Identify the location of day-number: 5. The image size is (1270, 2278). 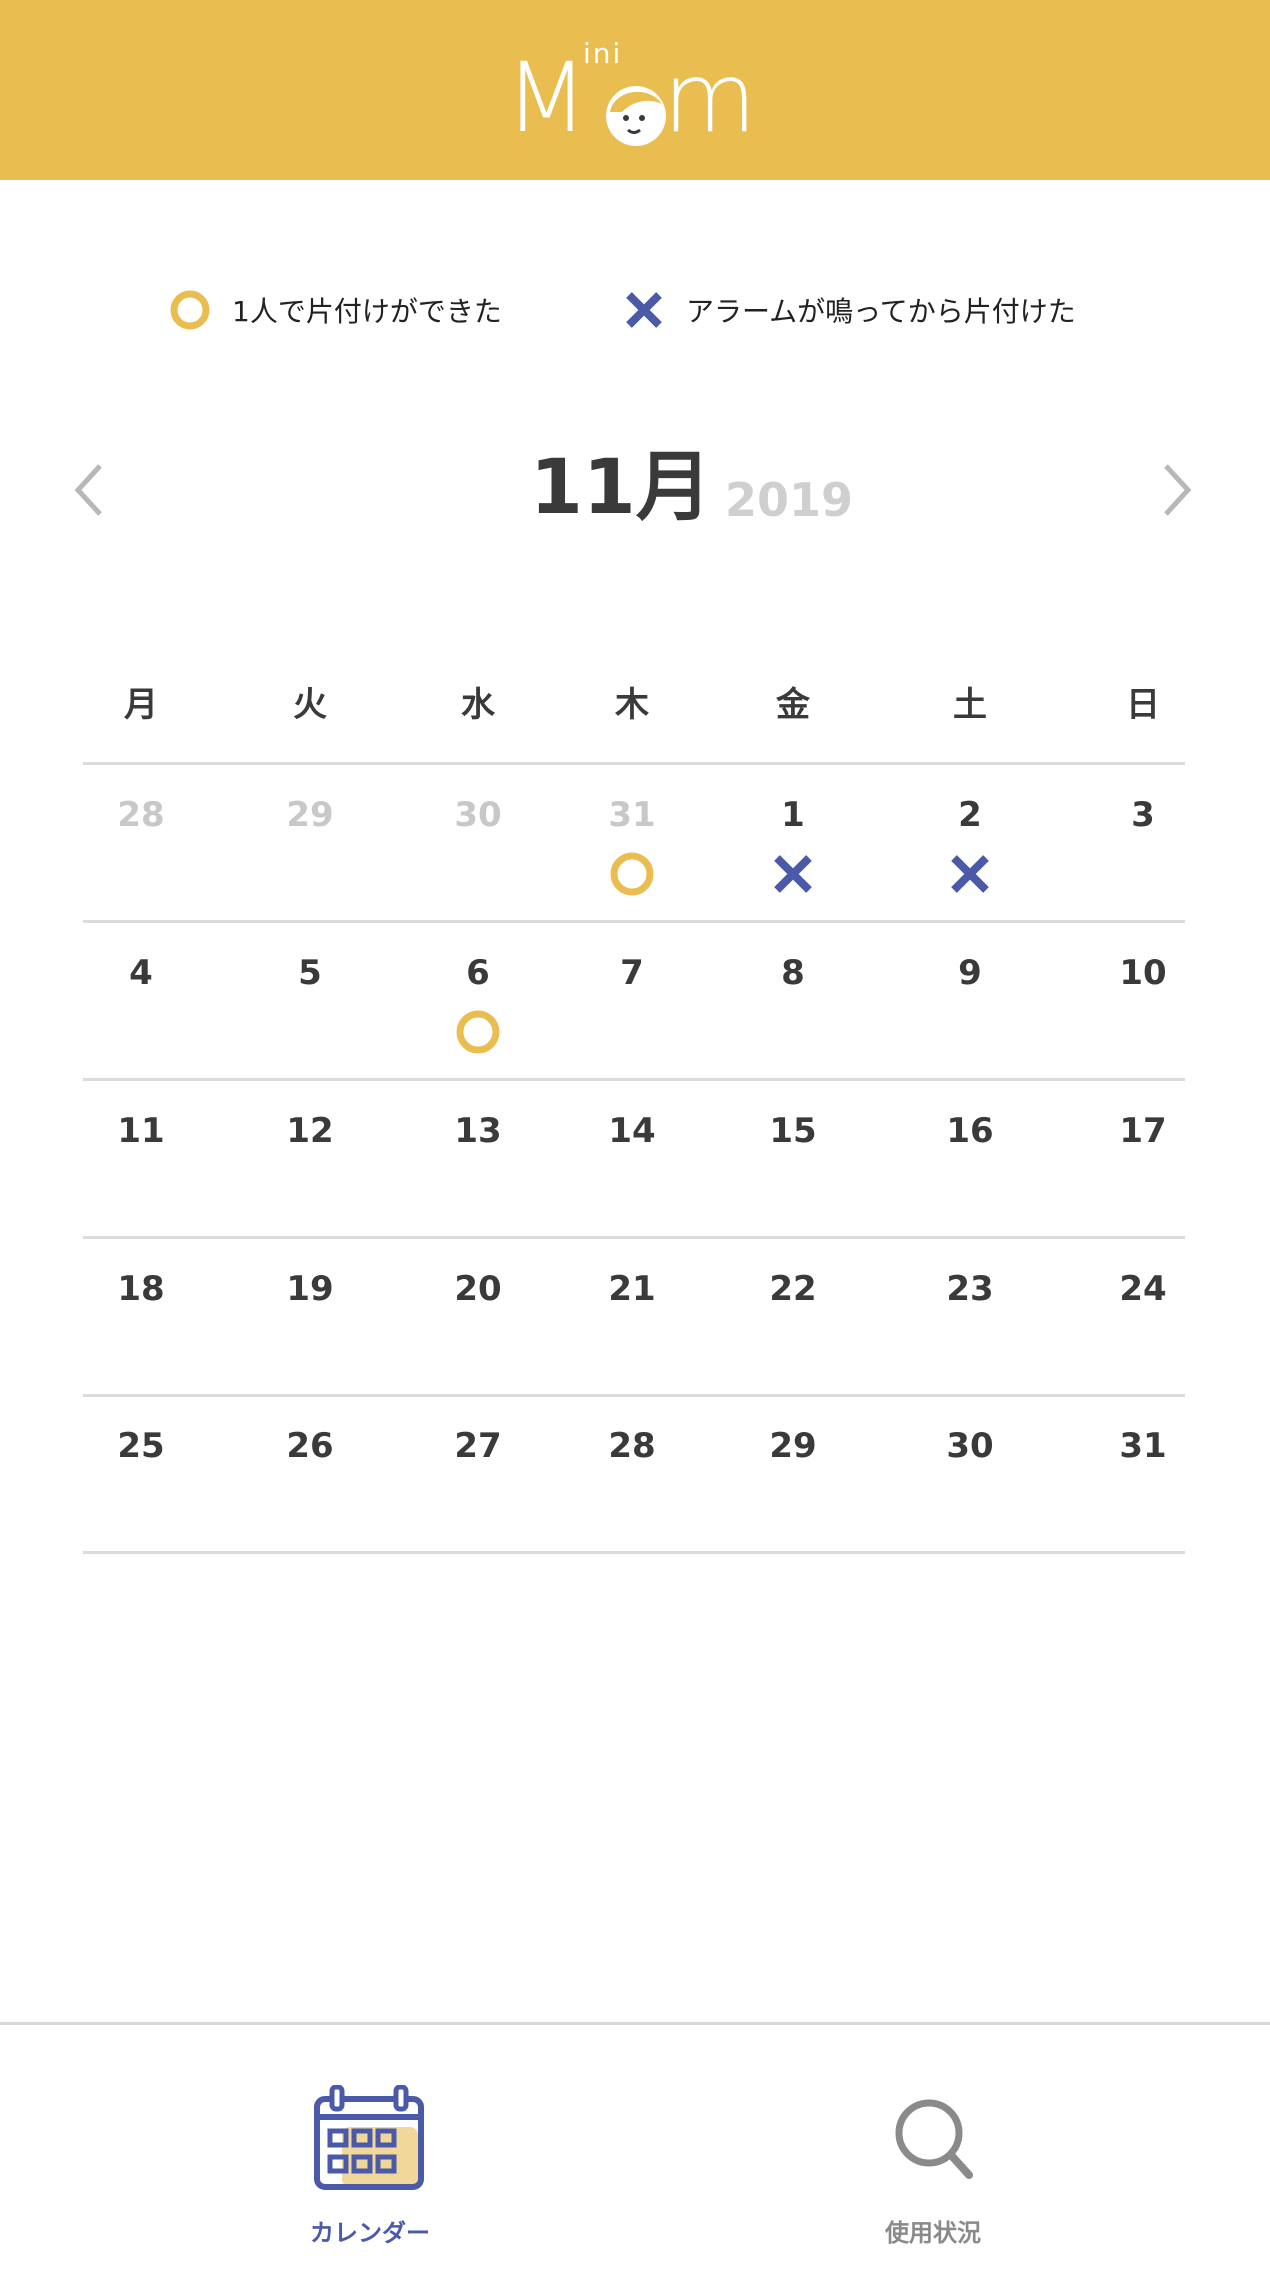
(310, 973).